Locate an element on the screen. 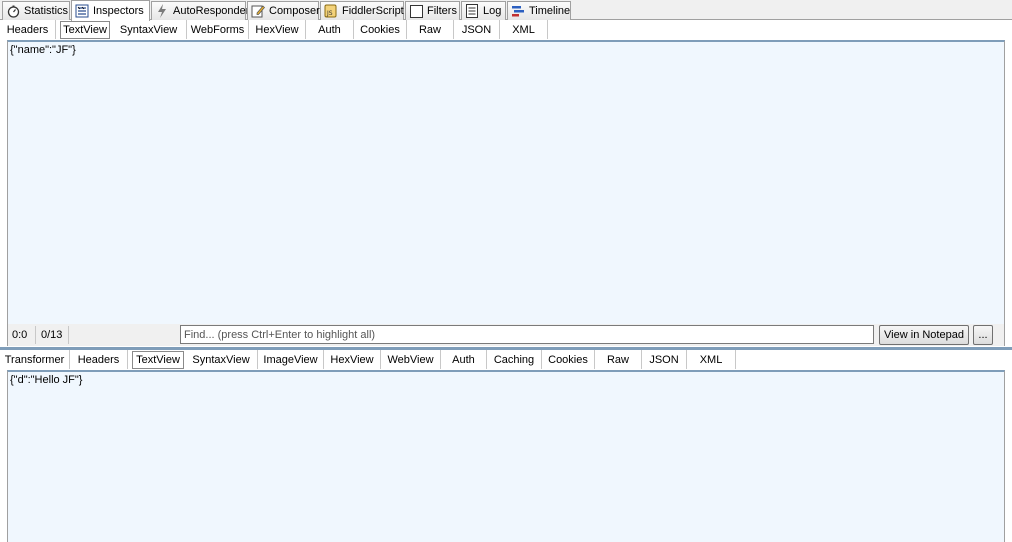  request-tab-raw: Raw is located at coordinates (430, 29).